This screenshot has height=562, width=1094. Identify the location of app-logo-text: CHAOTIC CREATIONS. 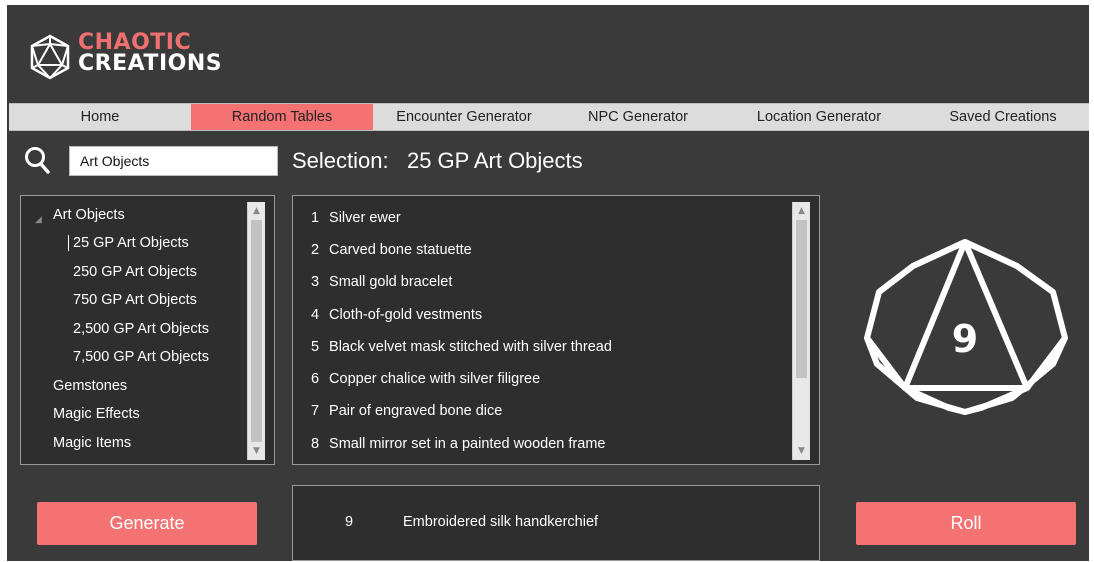
(150, 53).